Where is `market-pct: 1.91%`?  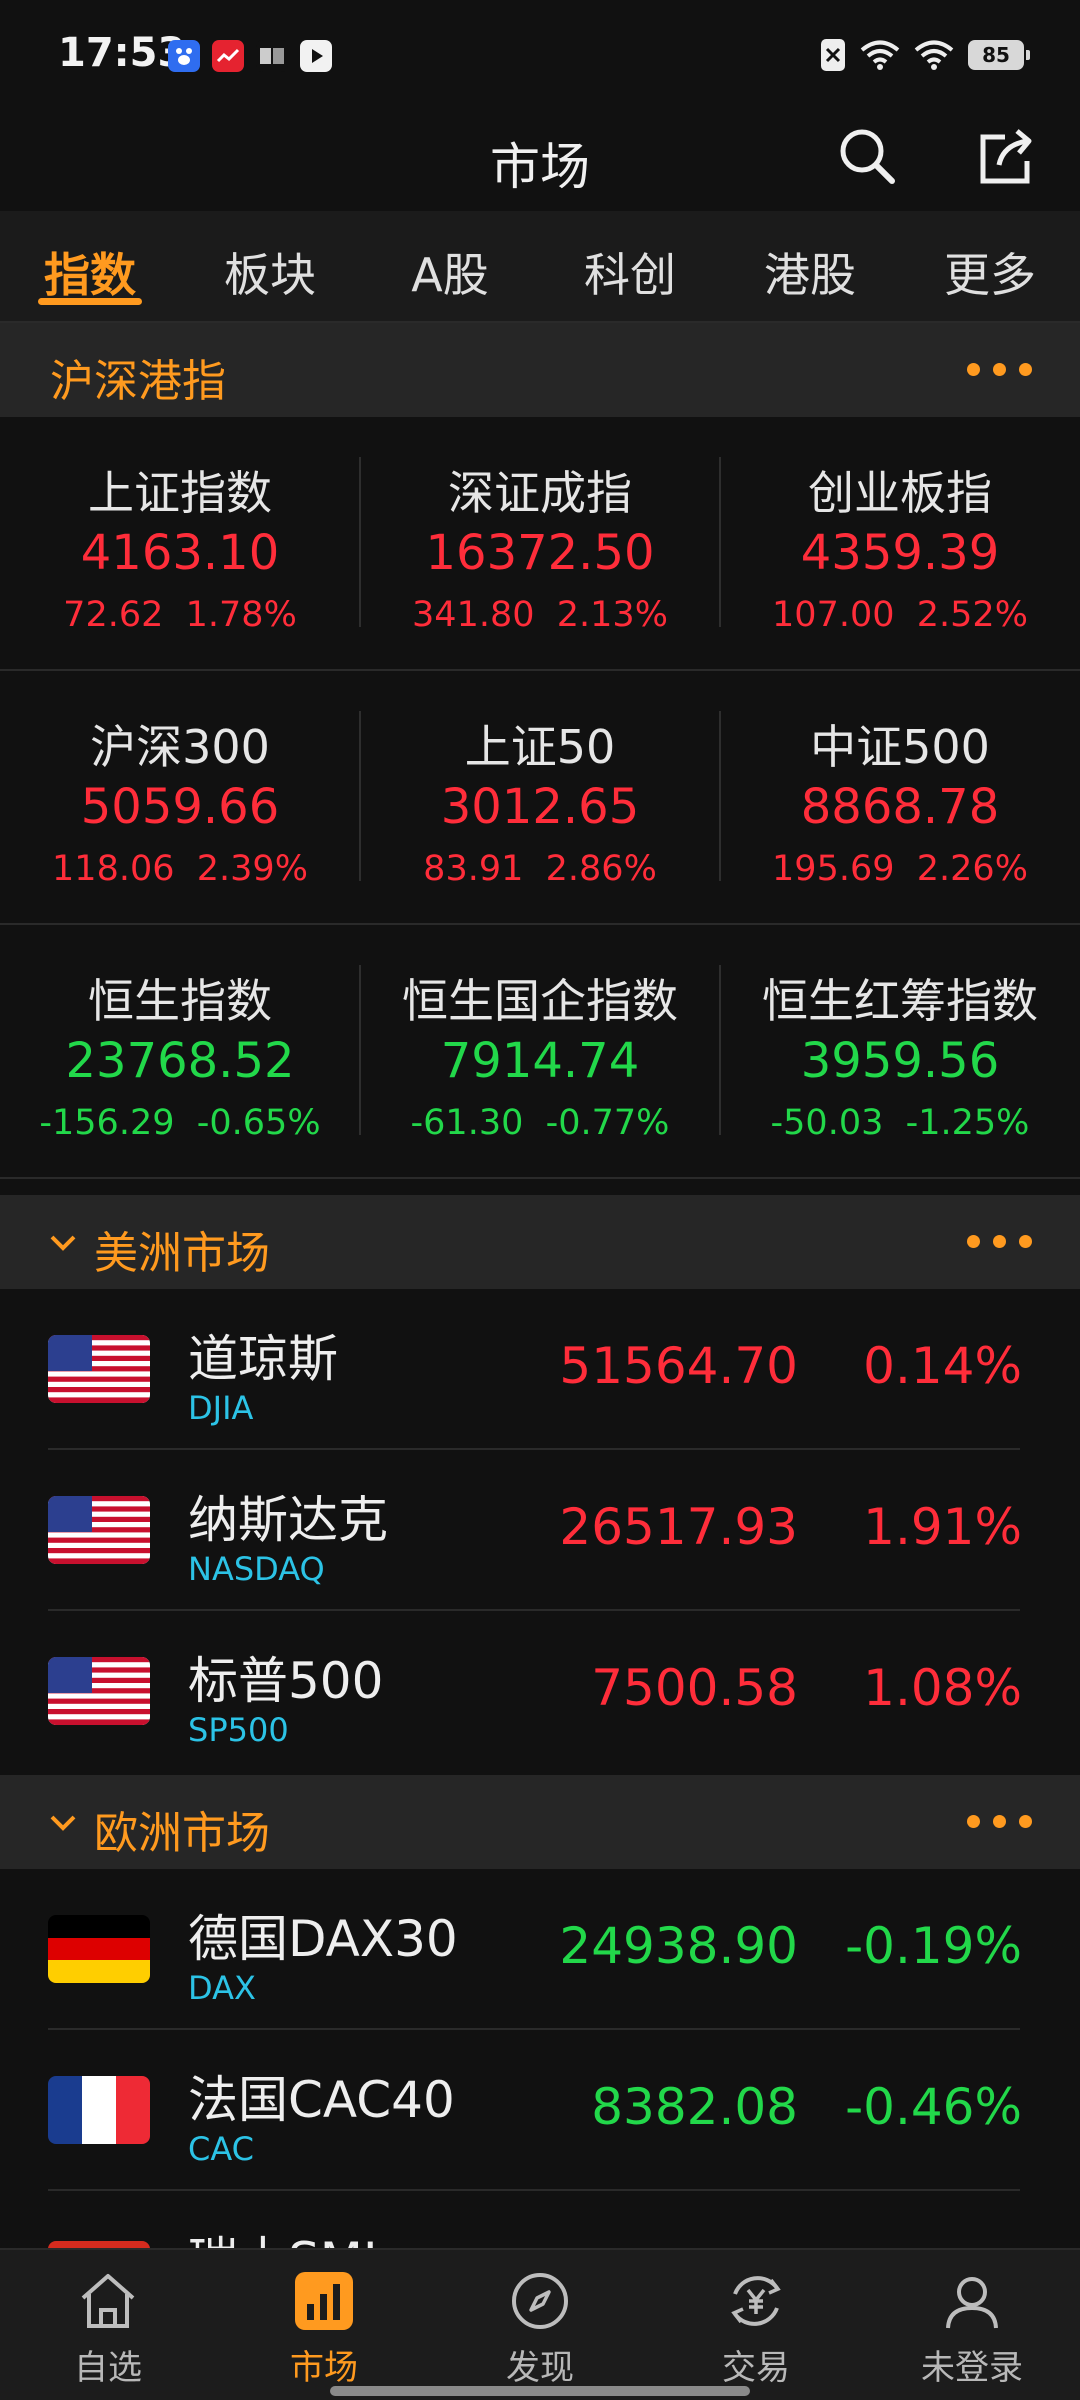 market-pct: 1.91% is located at coordinates (942, 1527).